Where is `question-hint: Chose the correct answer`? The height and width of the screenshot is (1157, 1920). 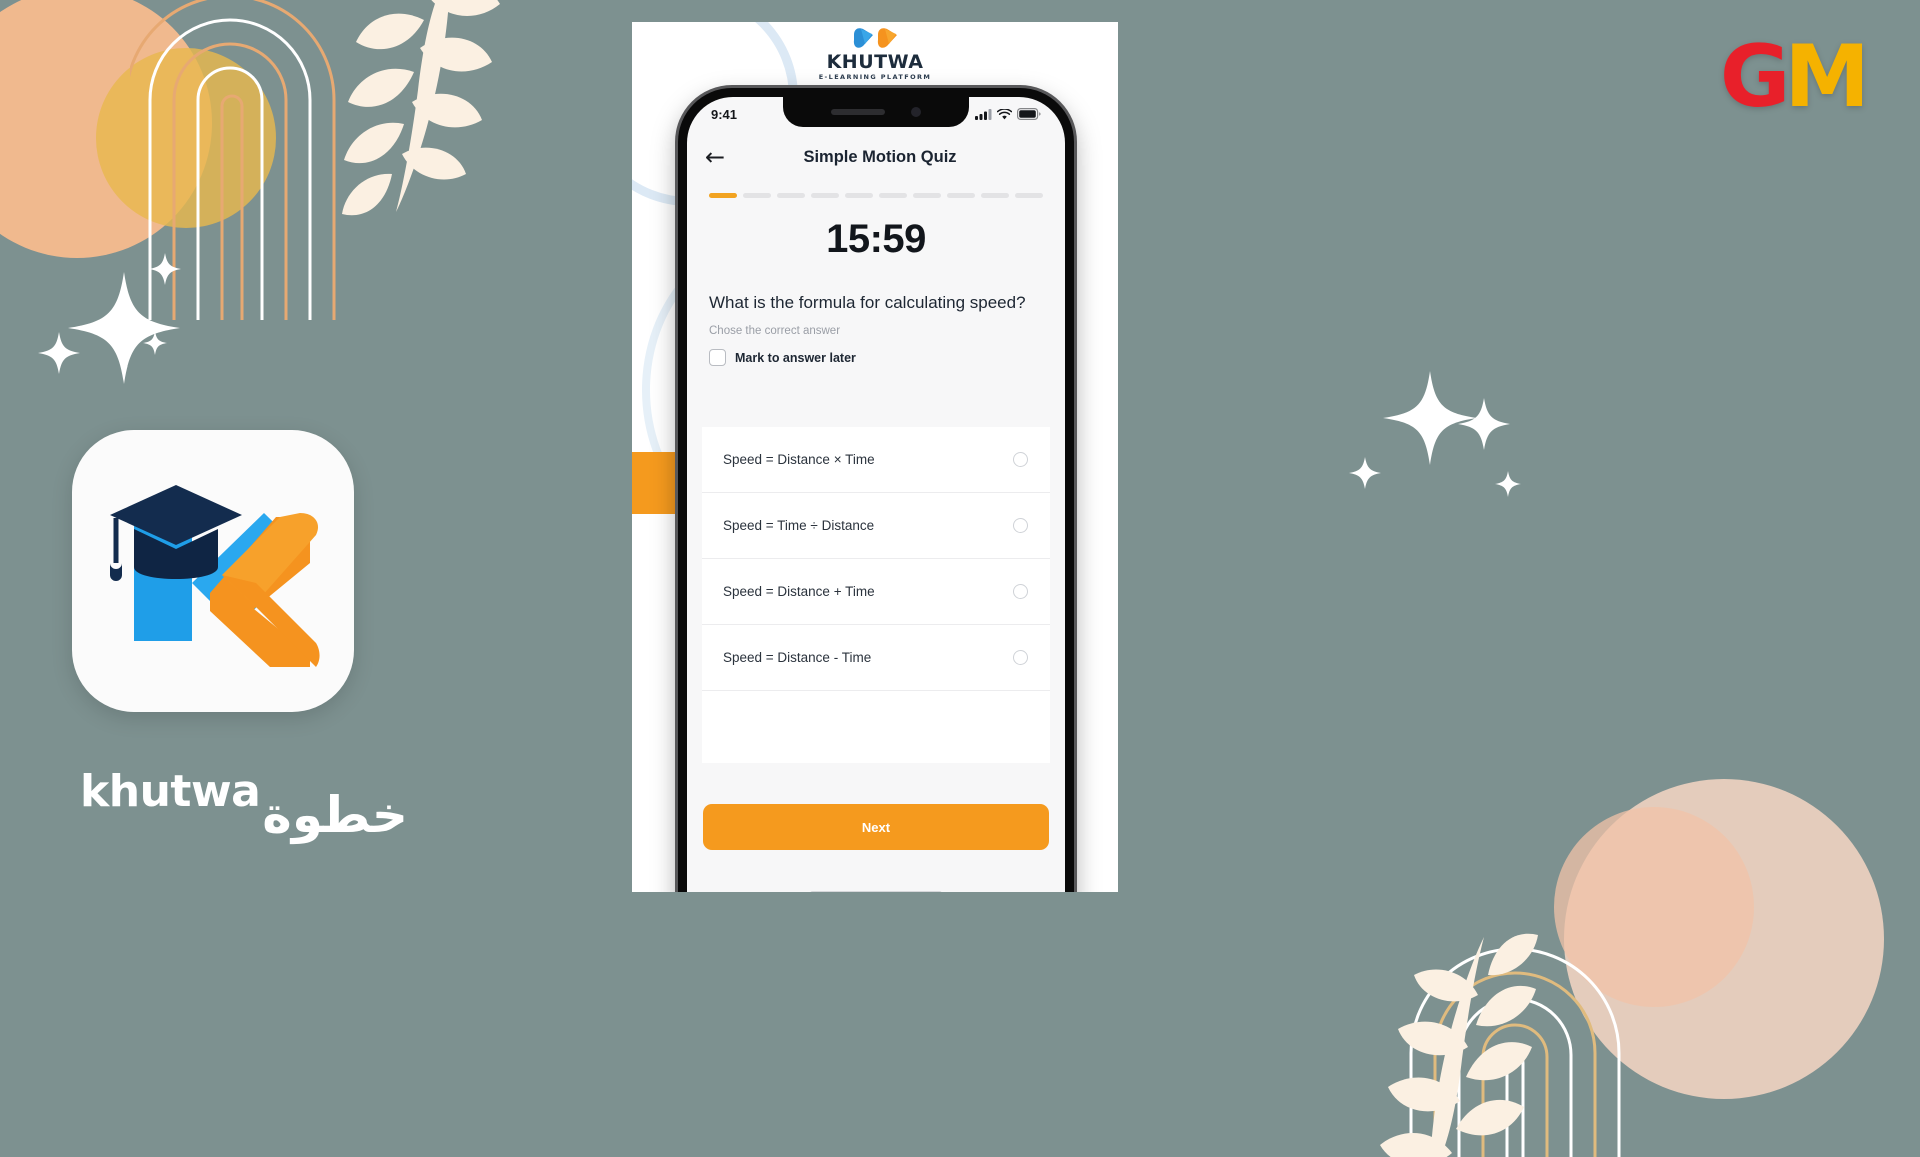 question-hint: Chose the correct answer is located at coordinates (775, 331).